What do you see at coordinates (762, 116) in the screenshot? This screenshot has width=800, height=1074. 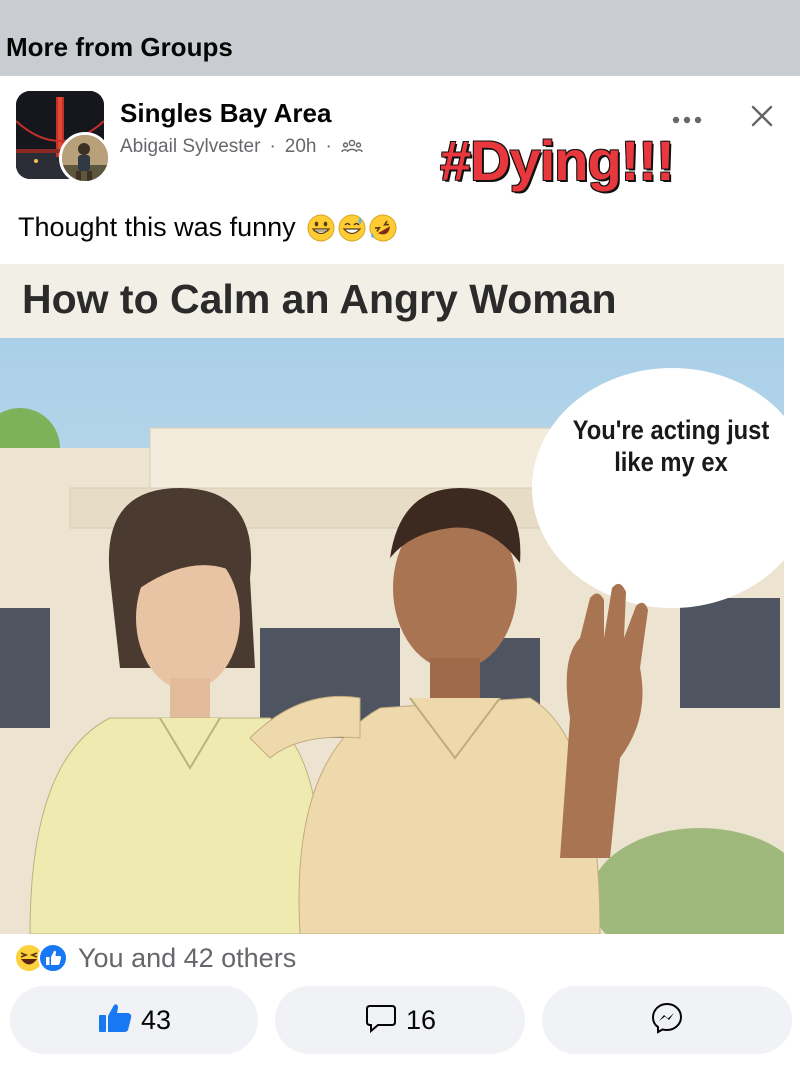 I see `close-icon` at bounding box center [762, 116].